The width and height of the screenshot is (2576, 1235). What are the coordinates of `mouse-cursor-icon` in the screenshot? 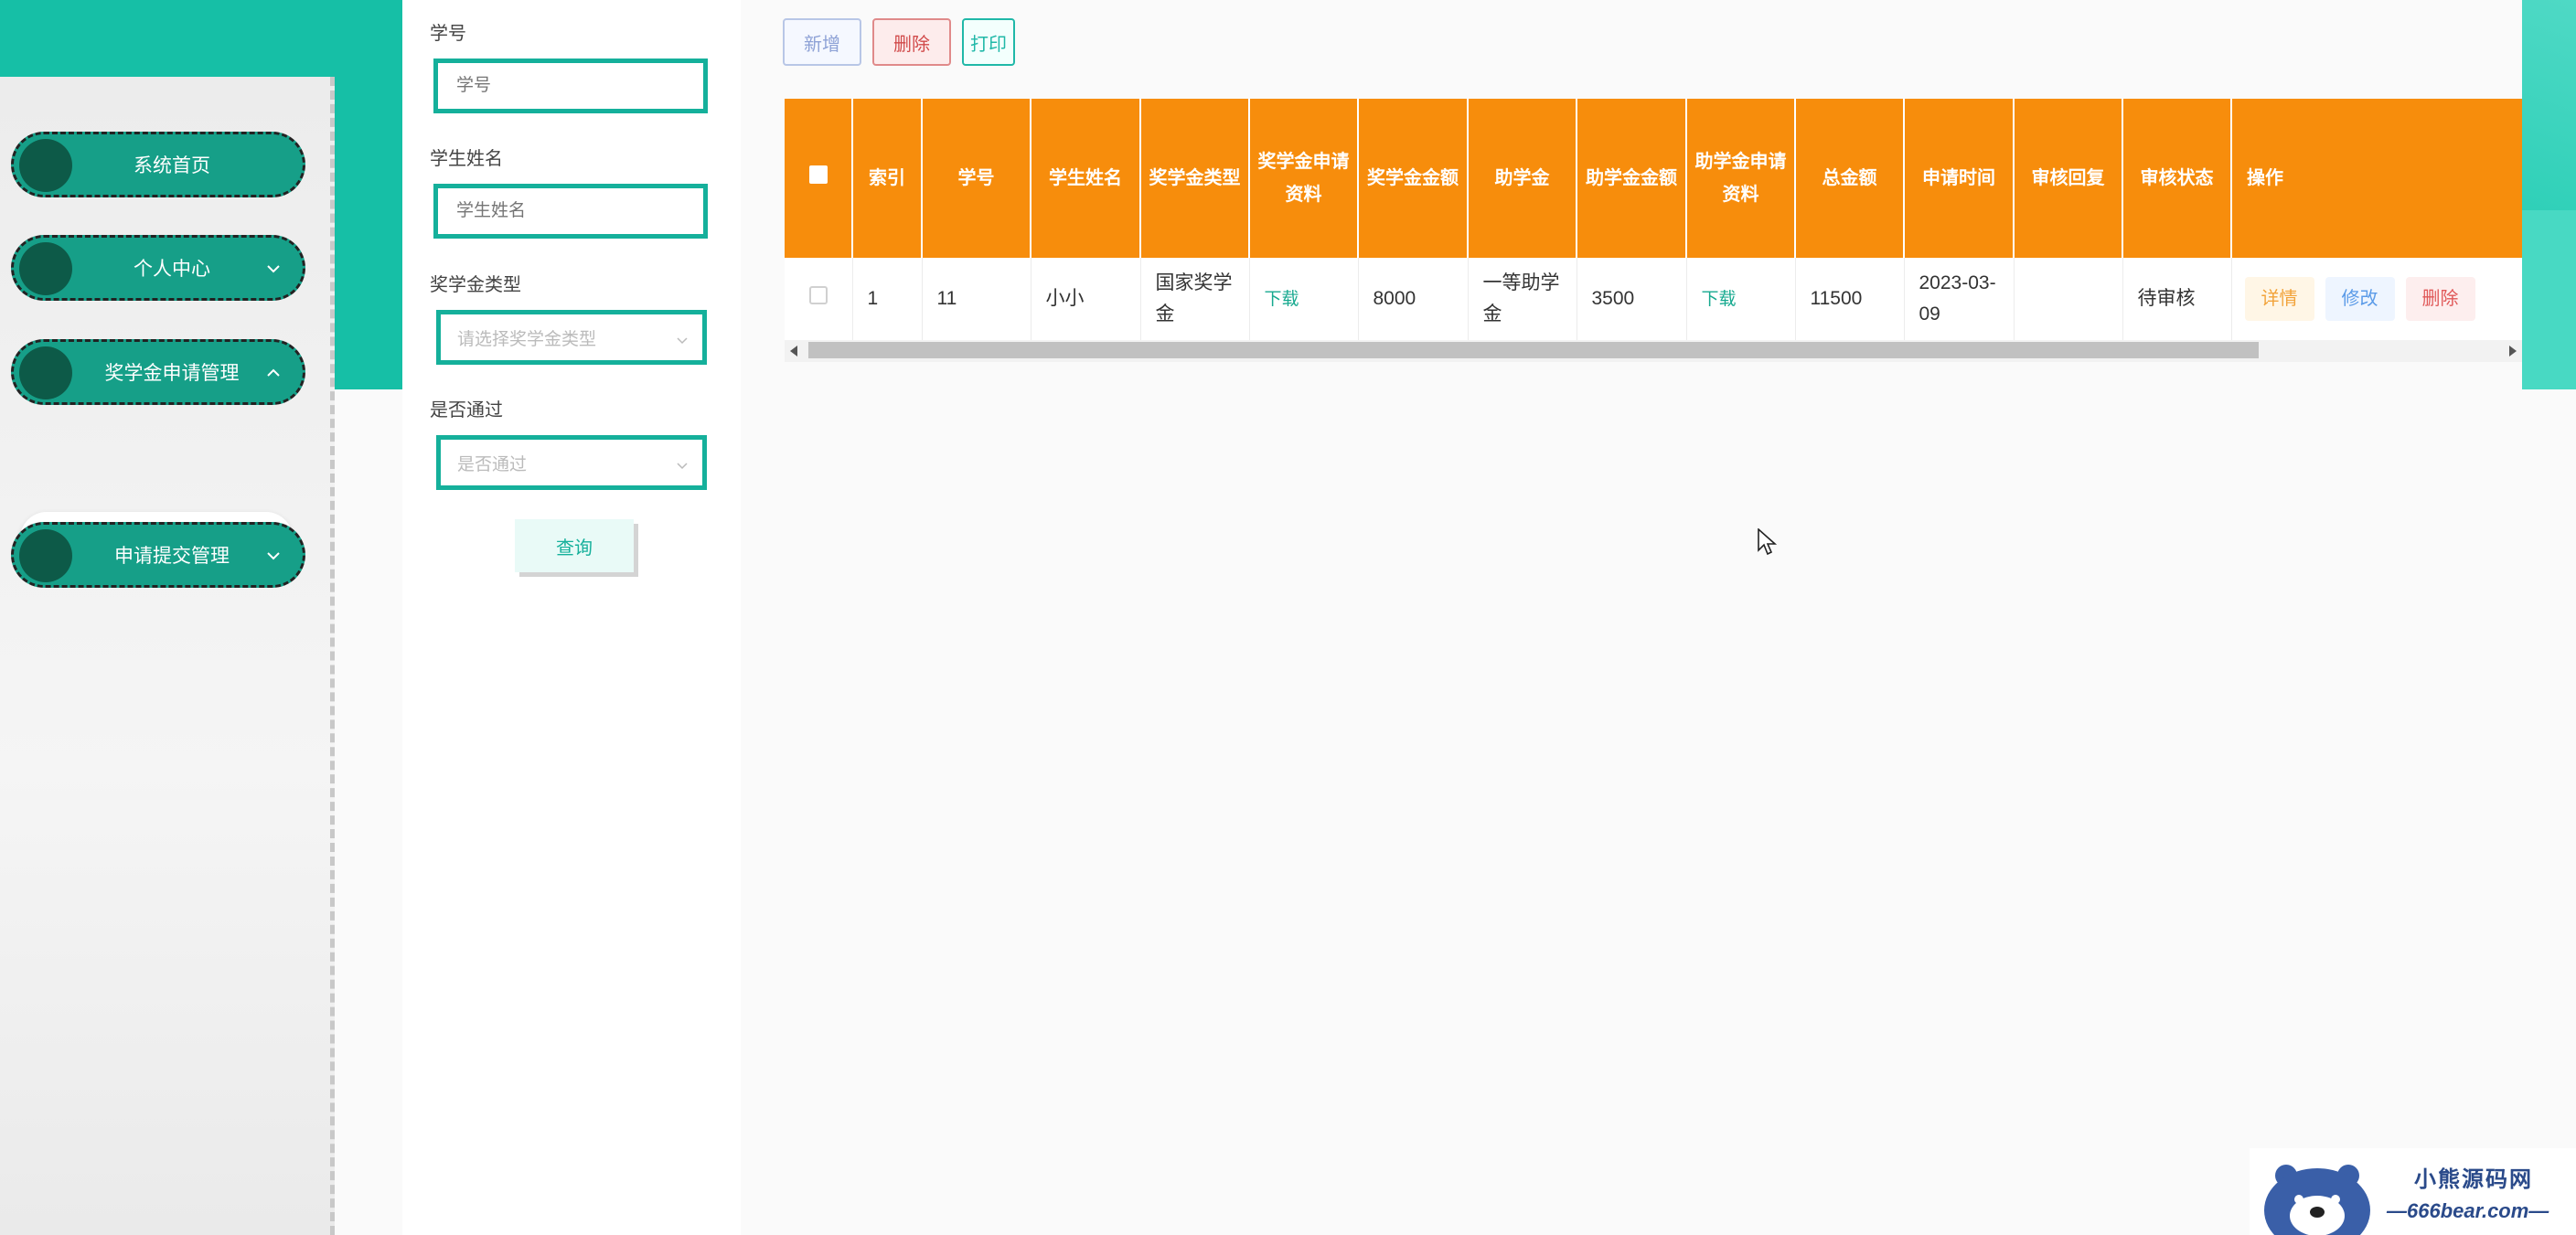 It's located at (1768, 542).